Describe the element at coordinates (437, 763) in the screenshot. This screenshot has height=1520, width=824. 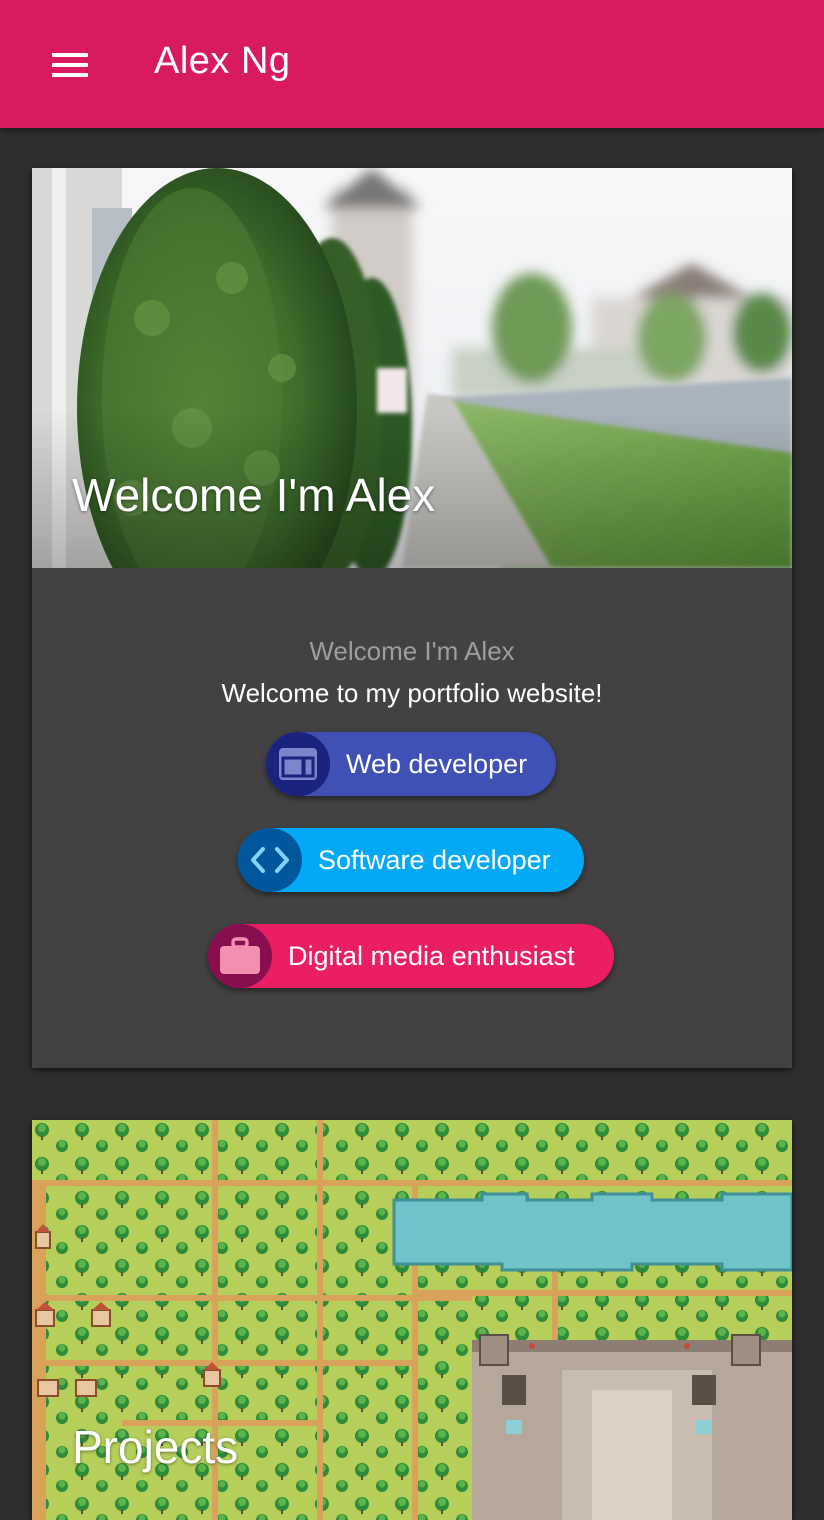
I see `chip-label: Web developer` at that location.